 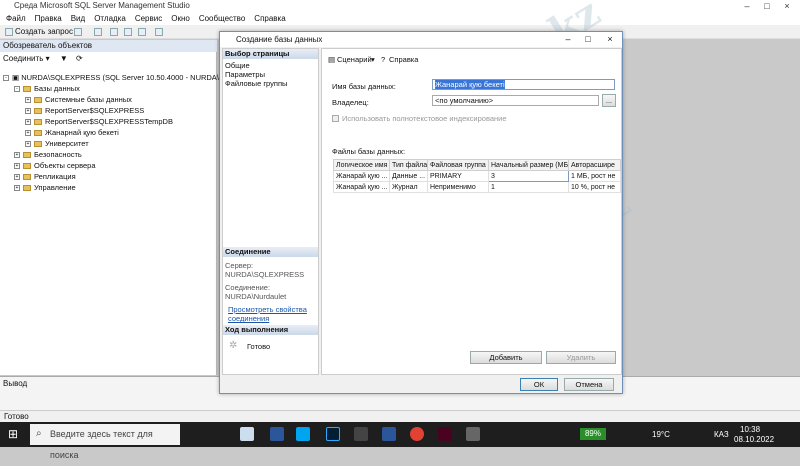 I want to click on add-file-button: Добавить, so click(x=506, y=357).